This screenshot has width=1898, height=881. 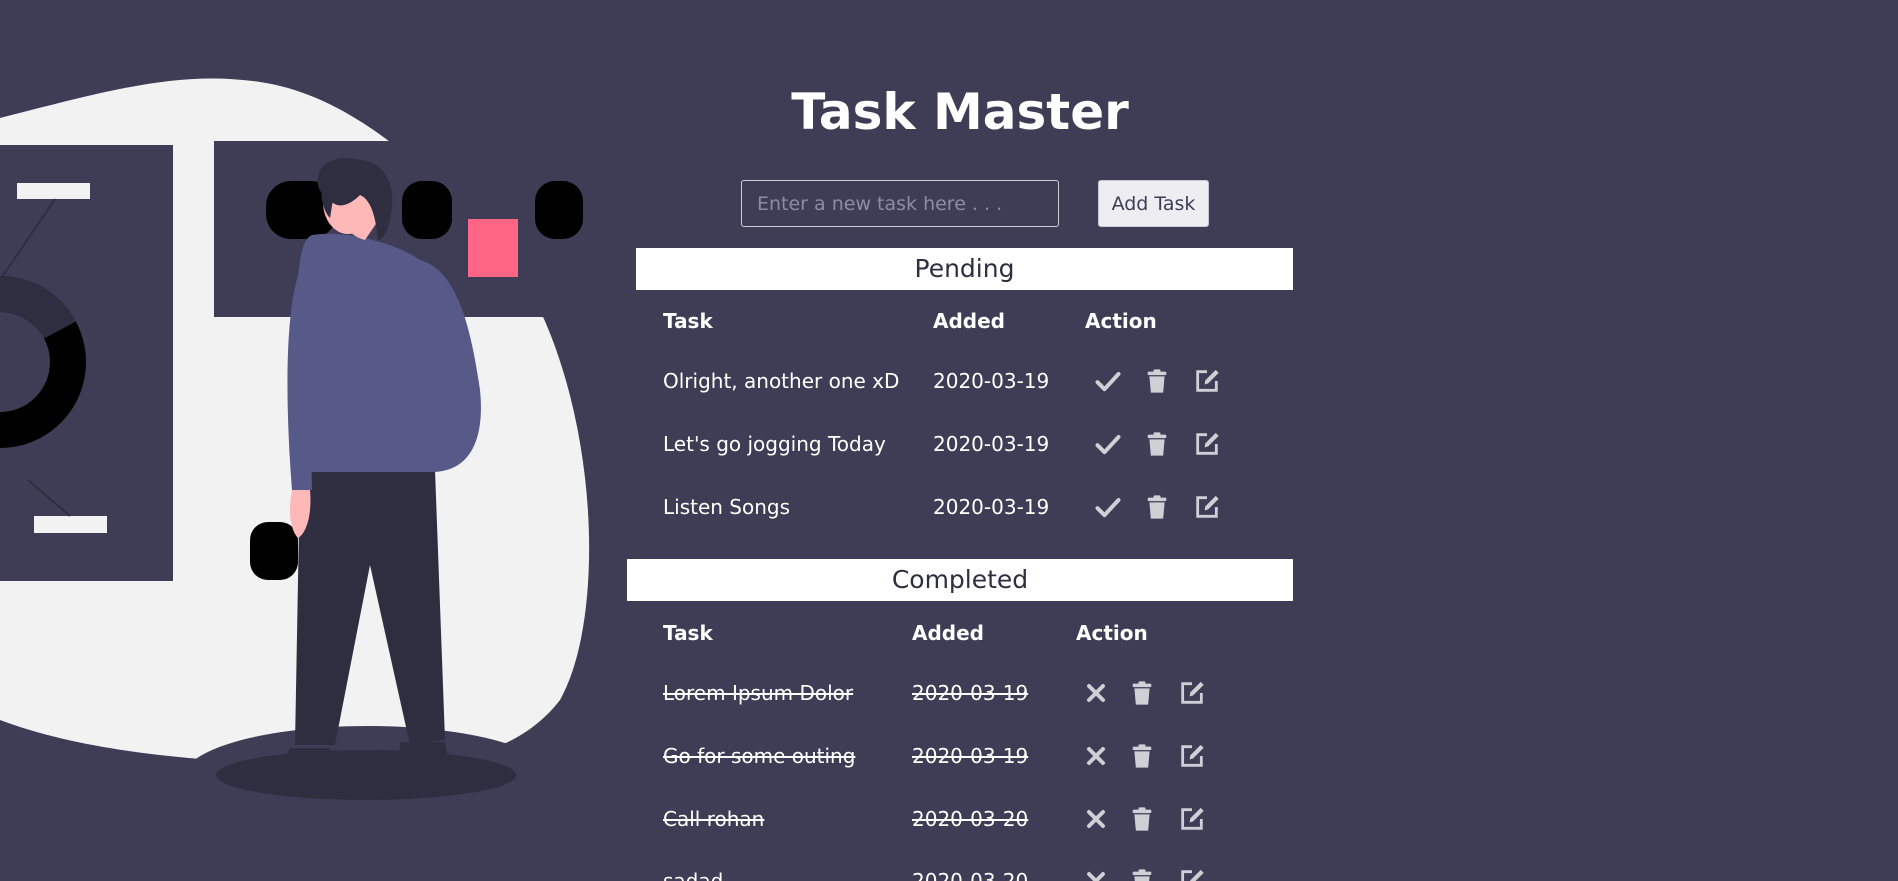 I want to click on add-task-button: Add Task, so click(x=1153, y=203).